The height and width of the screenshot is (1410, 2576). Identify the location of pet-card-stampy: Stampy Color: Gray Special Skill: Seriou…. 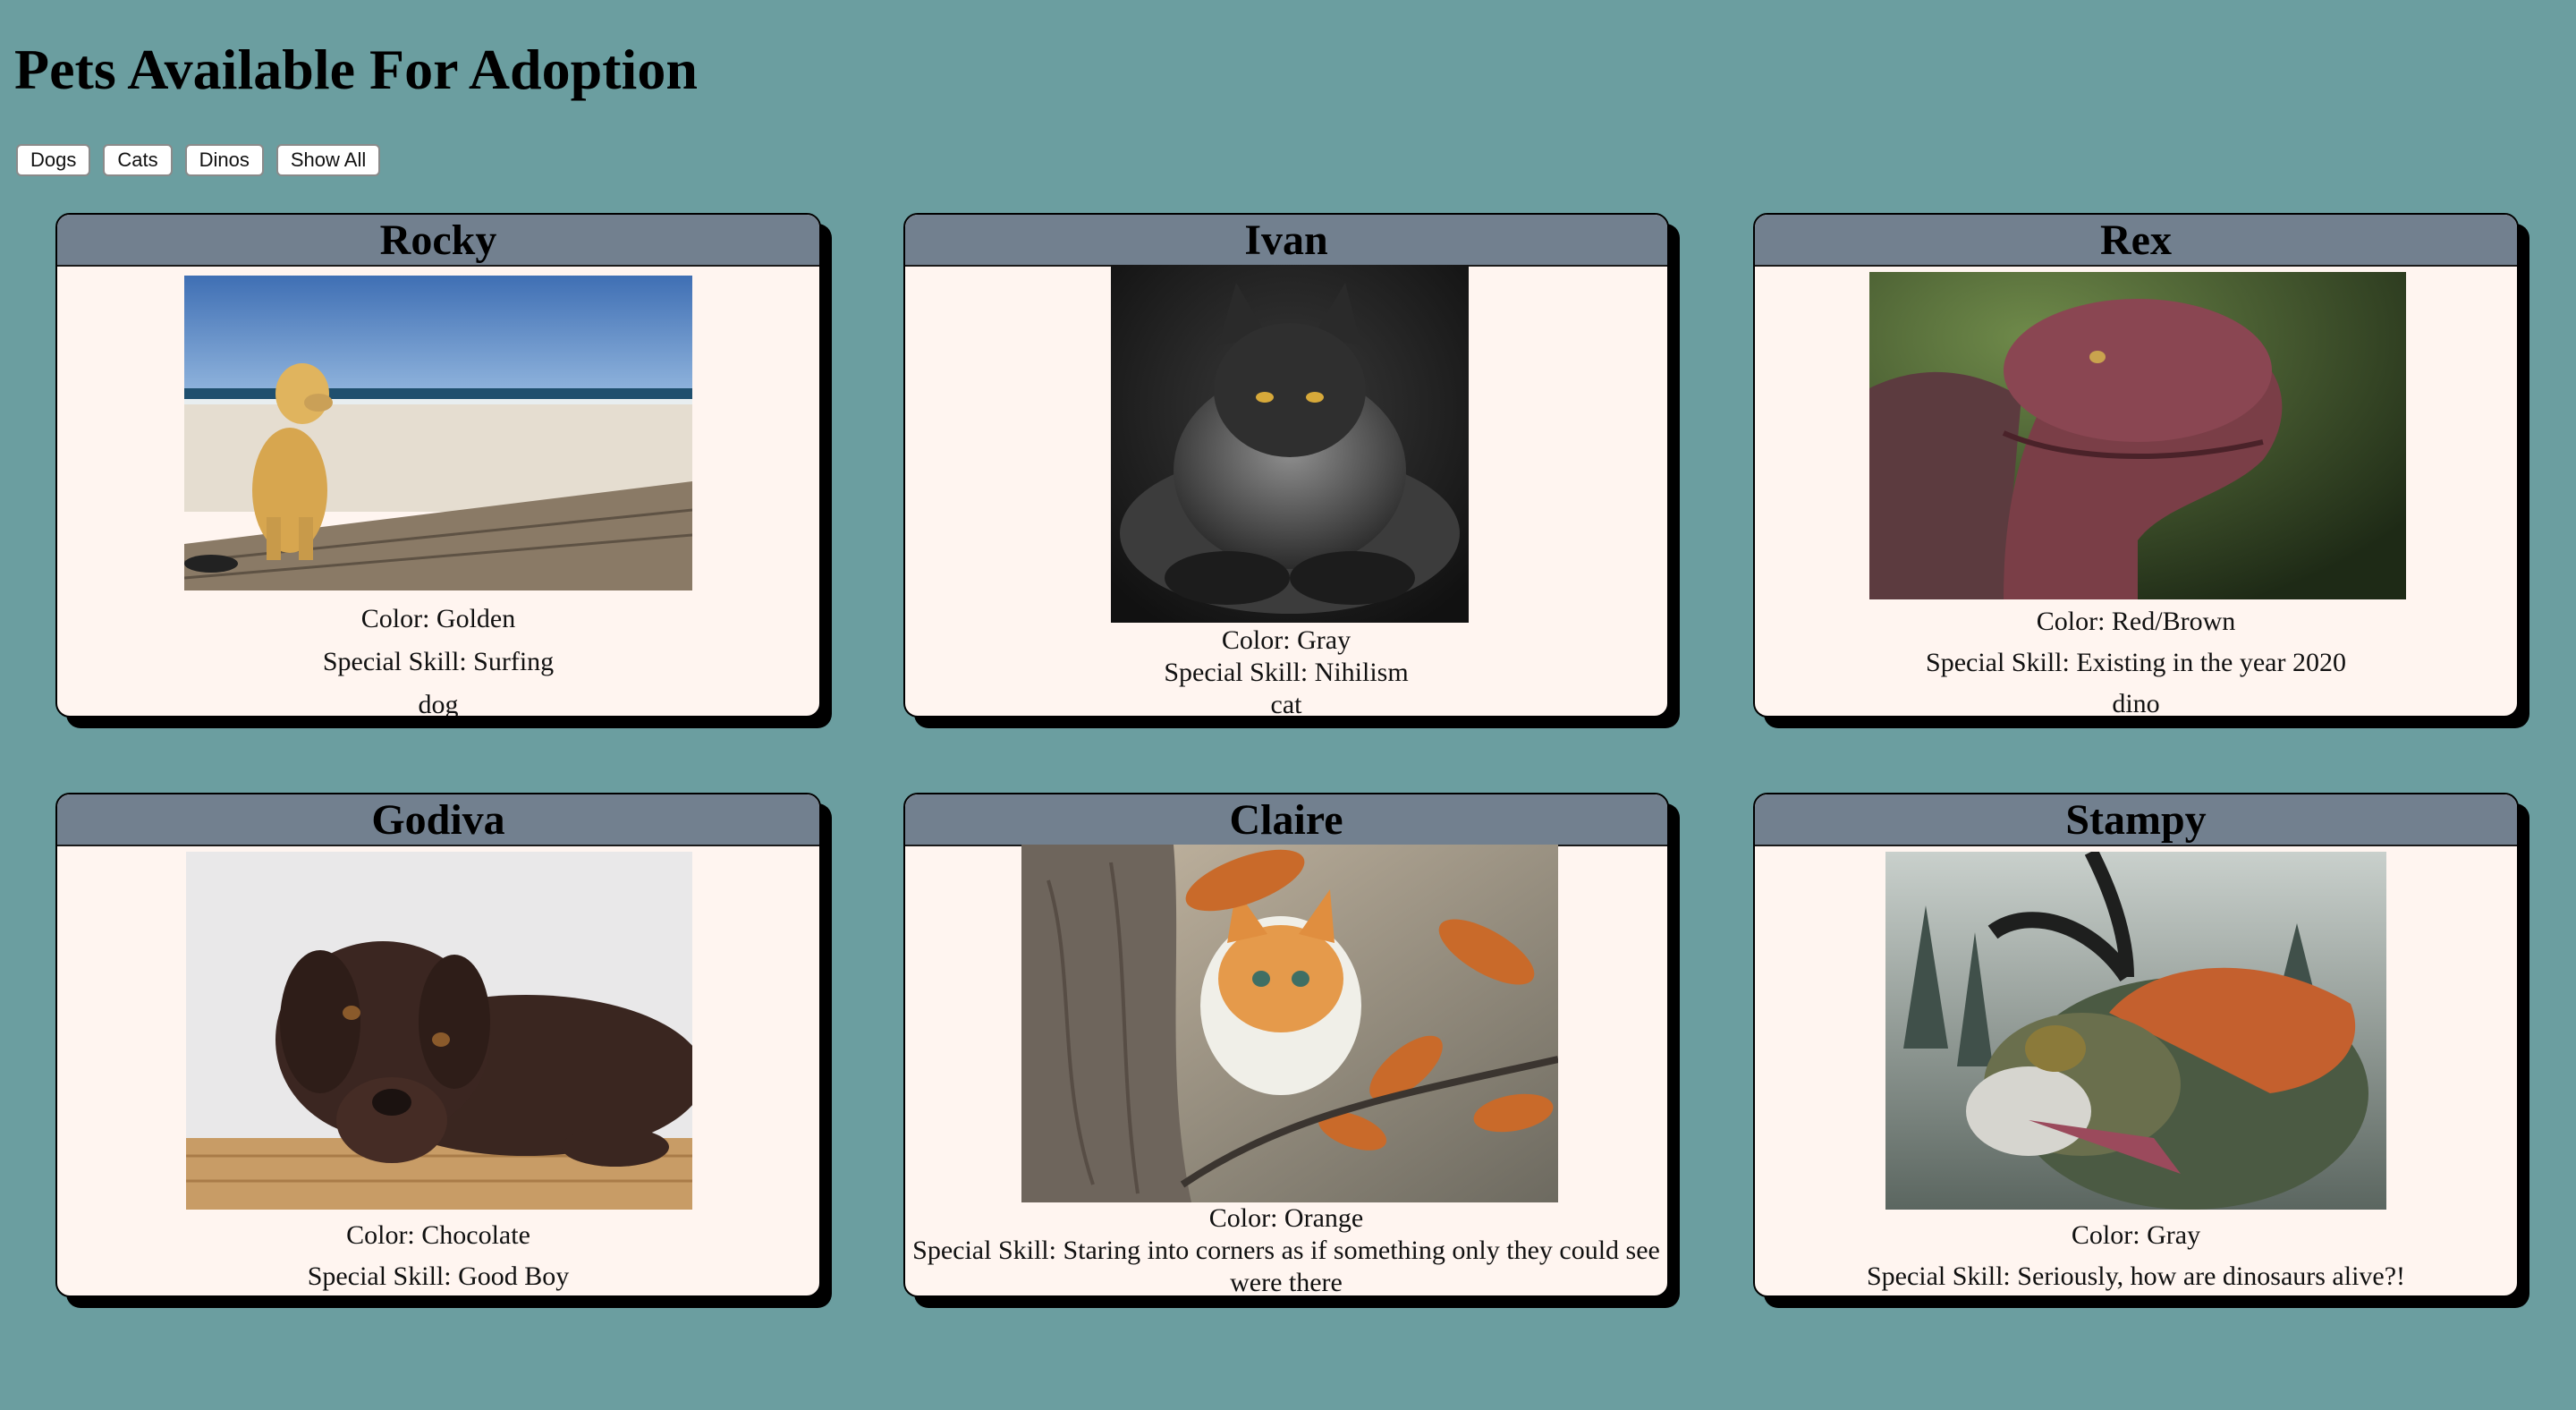
(2136, 1045).